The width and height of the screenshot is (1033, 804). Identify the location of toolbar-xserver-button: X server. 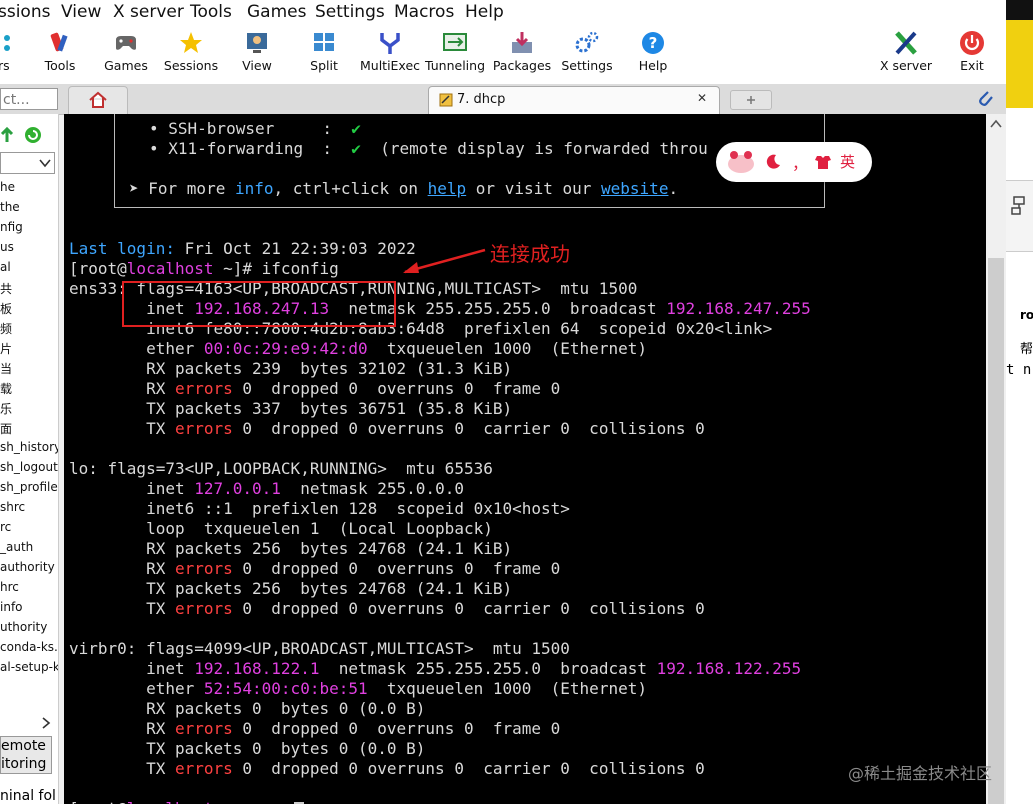
(906, 55).